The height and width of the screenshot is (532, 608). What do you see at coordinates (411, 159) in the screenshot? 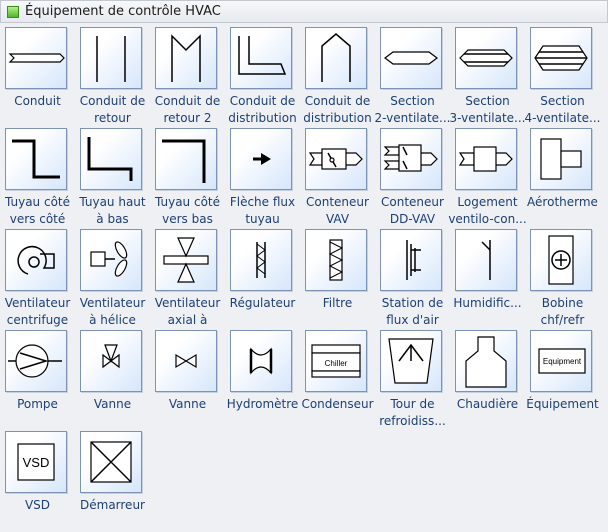
I see `dd-vav-icon` at bounding box center [411, 159].